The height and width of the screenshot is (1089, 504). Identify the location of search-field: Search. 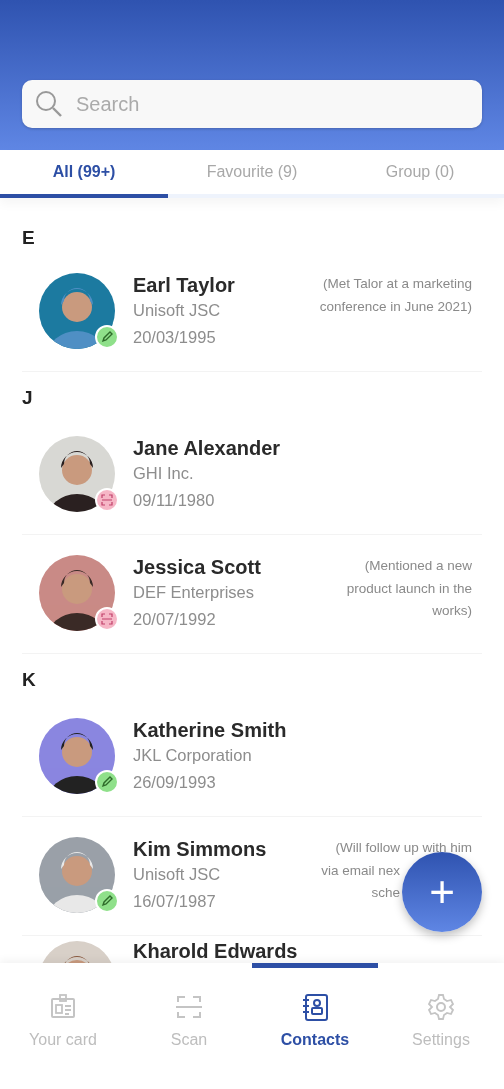
(252, 104).